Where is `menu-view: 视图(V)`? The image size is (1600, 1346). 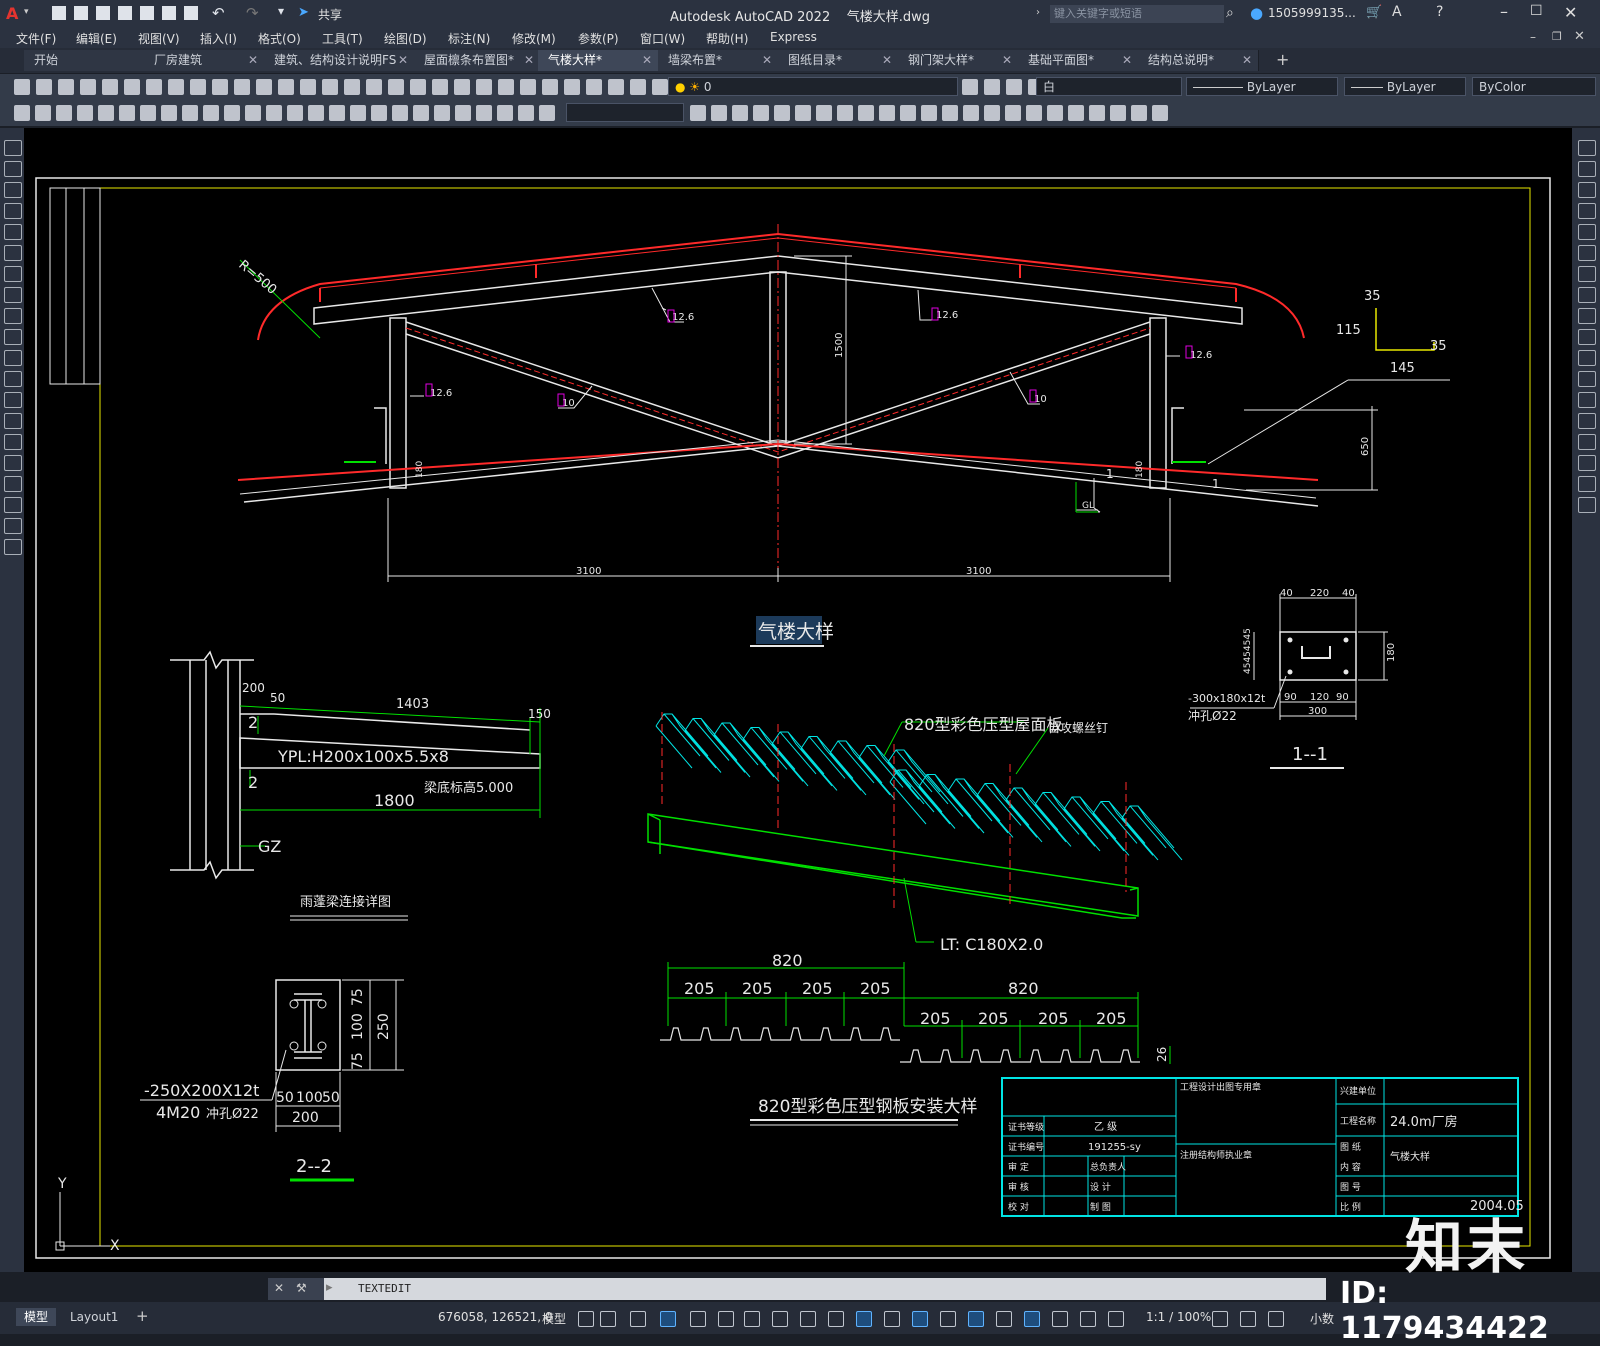
menu-view: 视图(V) is located at coordinates (159, 38).